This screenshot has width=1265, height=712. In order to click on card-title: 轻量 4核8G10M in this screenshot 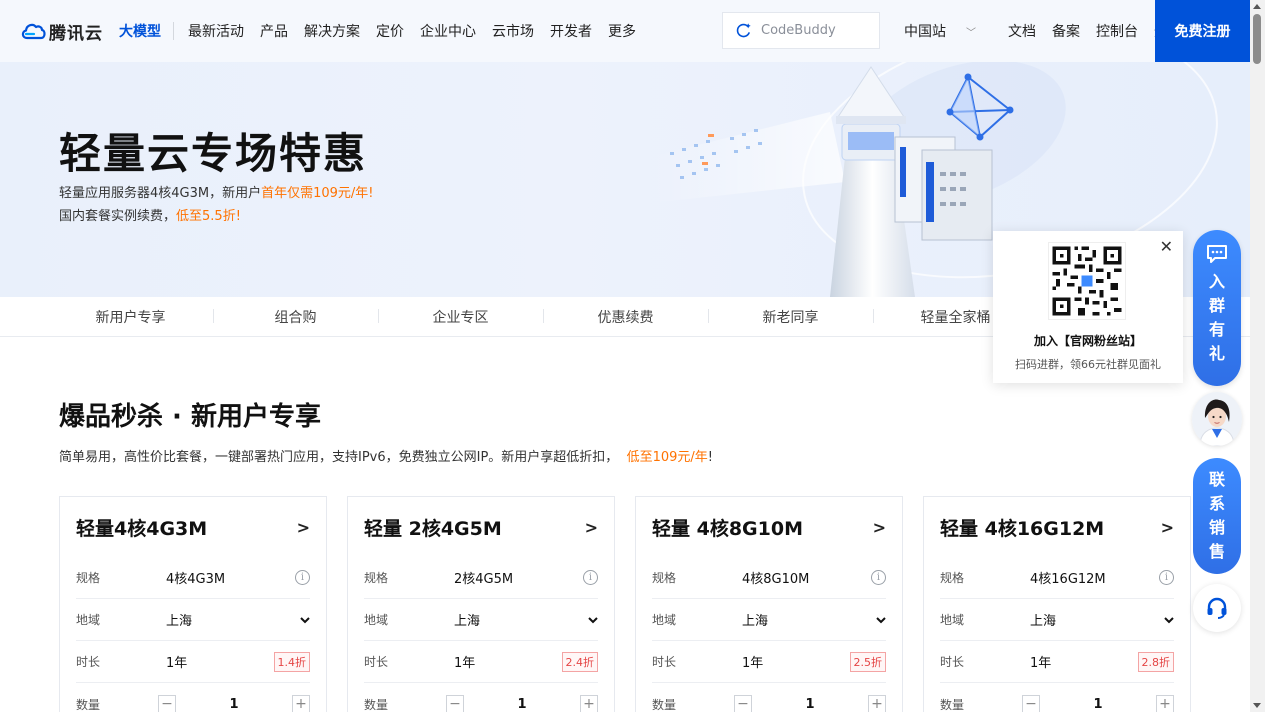, I will do `click(727, 528)`.